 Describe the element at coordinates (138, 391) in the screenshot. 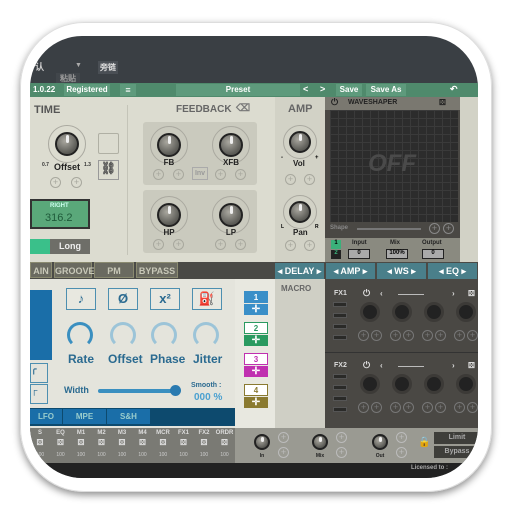

I see `width-slider` at that location.